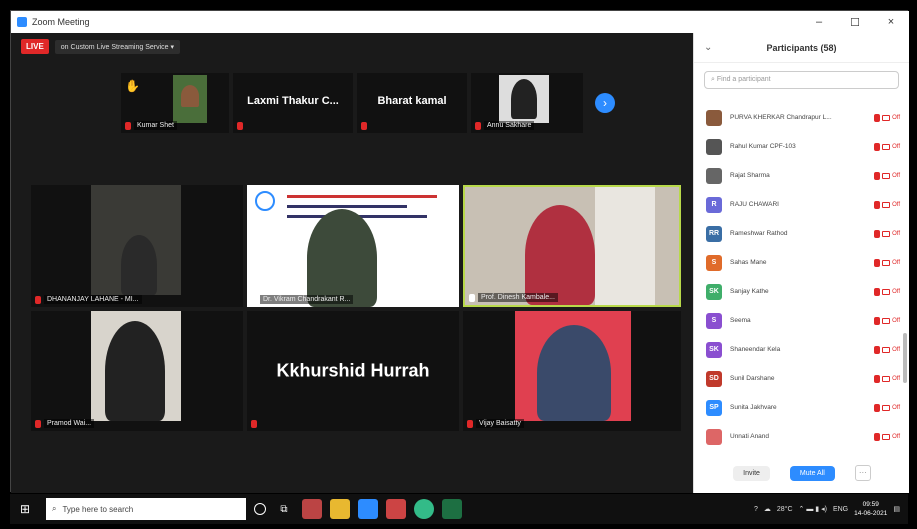 The image size is (917, 529). What do you see at coordinates (714, 436) in the screenshot?
I see `avatar` at bounding box center [714, 436].